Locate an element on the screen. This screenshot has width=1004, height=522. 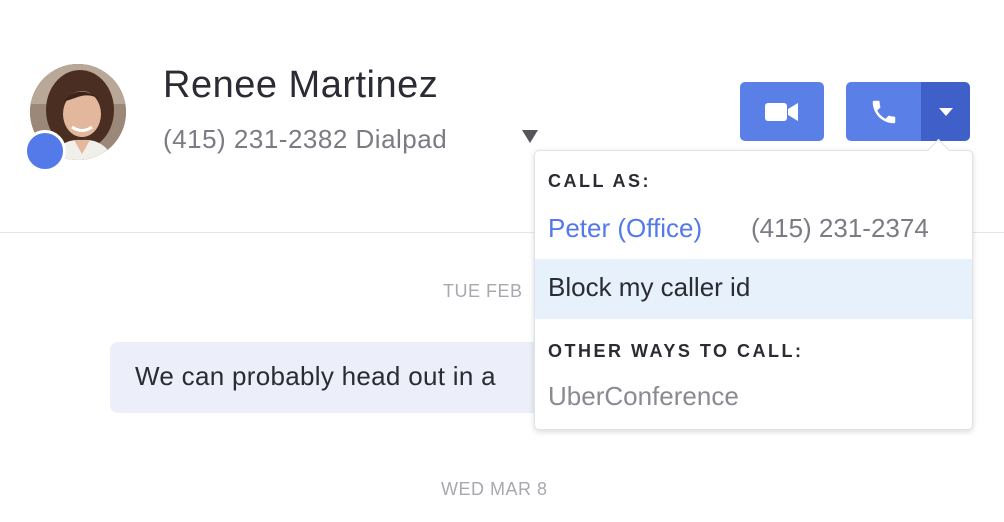
contact-number: (415) 231-2382 Dialpad is located at coordinates (305, 139).